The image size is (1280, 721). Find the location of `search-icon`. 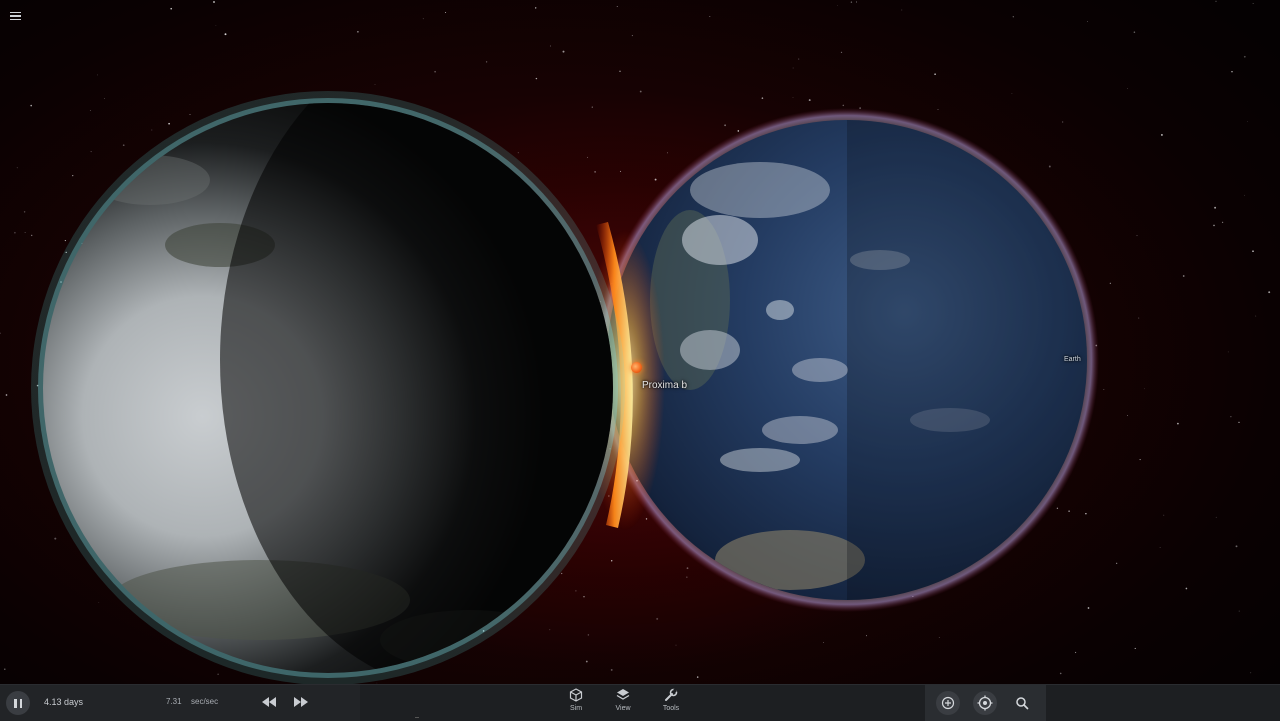

search-icon is located at coordinates (1022, 703).